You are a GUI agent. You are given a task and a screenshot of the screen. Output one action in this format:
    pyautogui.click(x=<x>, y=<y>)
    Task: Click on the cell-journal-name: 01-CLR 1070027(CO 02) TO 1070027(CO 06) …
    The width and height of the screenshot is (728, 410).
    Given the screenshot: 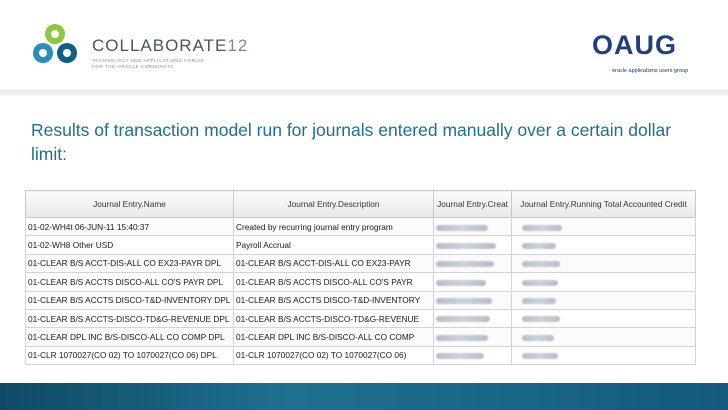 What is the action you would take?
    pyautogui.click(x=129, y=355)
    